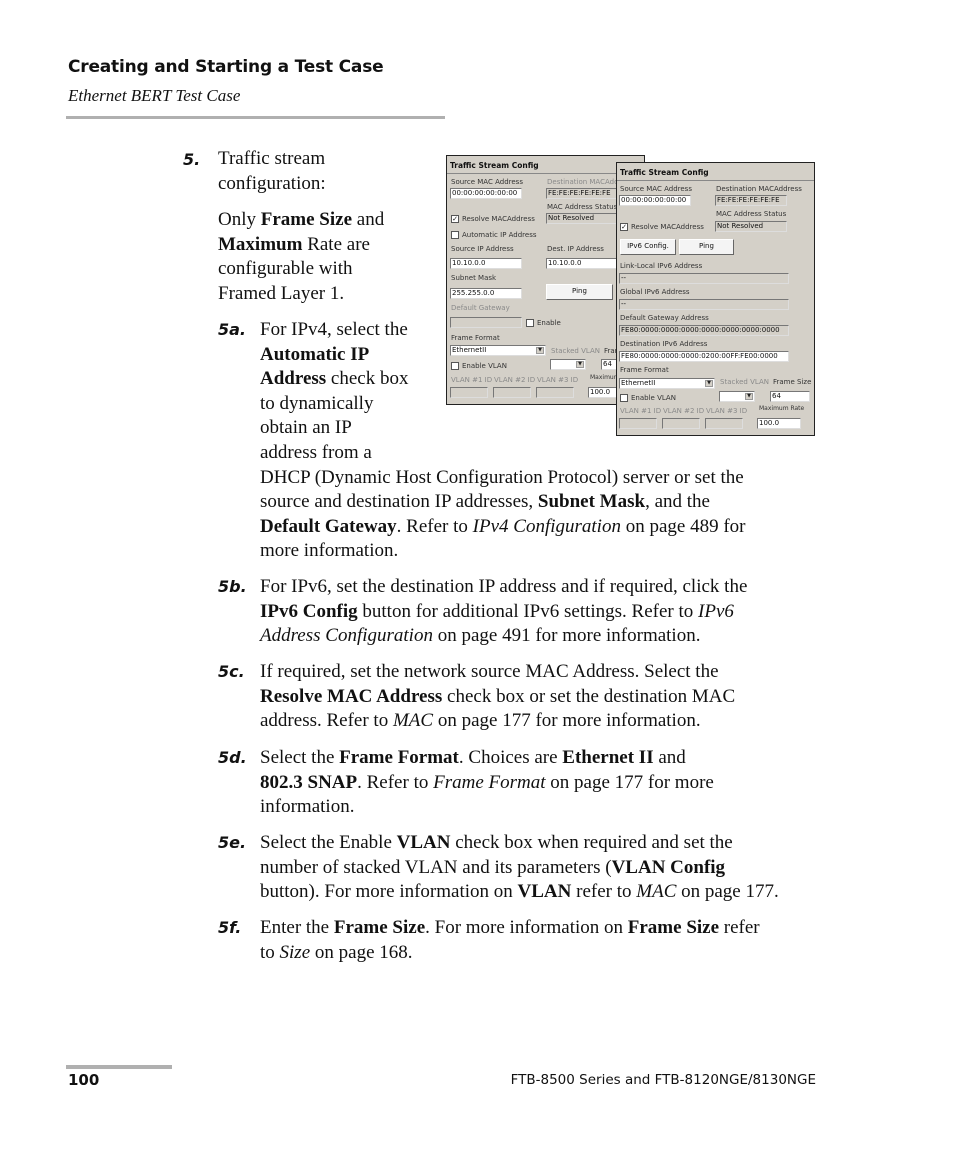  Describe the element at coordinates (486, 263) in the screenshot. I see `source-ip-input: 10.10.0.0` at that location.